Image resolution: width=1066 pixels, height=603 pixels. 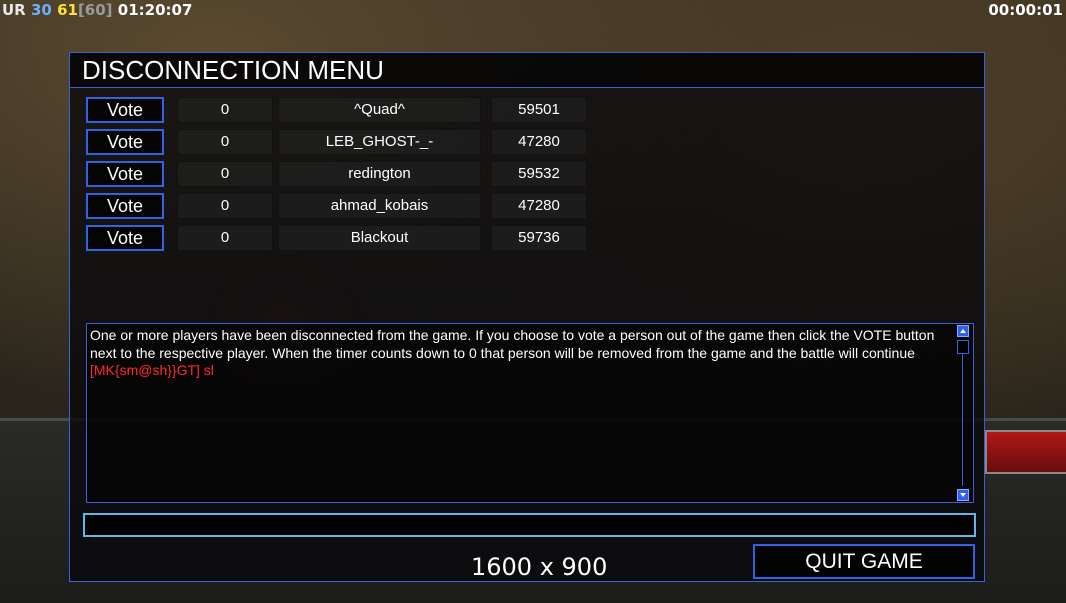 I want to click on player-ping: 59532, so click(x=539, y=174).